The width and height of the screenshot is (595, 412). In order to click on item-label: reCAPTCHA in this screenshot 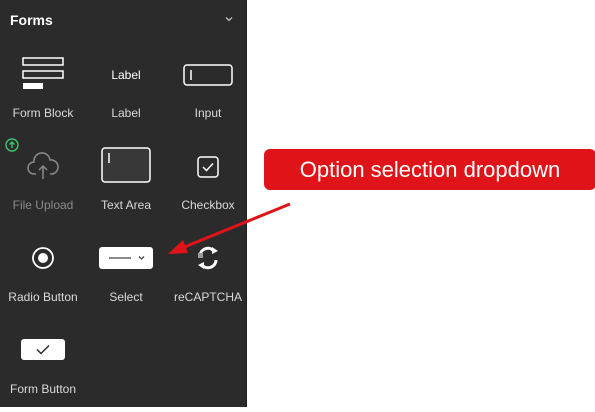, I will do `click(207, 297)`.